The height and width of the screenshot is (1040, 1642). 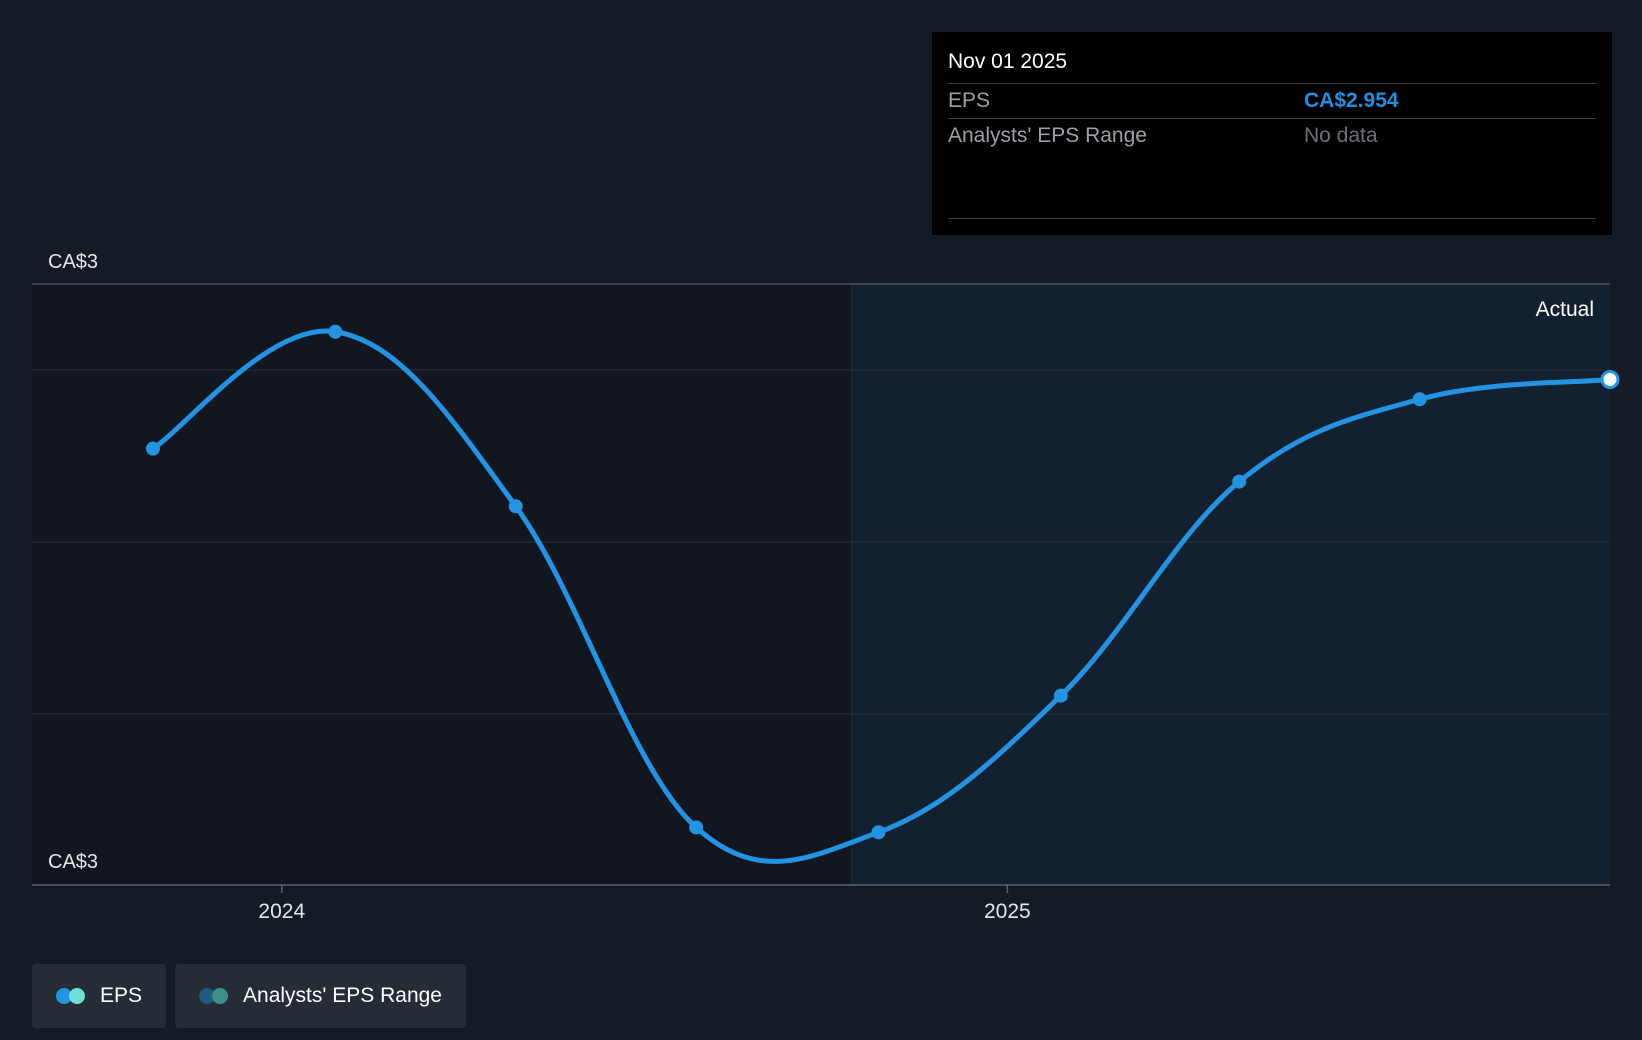 I want to click on y-axis-top-label: CA$3, so click(x=73, y=262).